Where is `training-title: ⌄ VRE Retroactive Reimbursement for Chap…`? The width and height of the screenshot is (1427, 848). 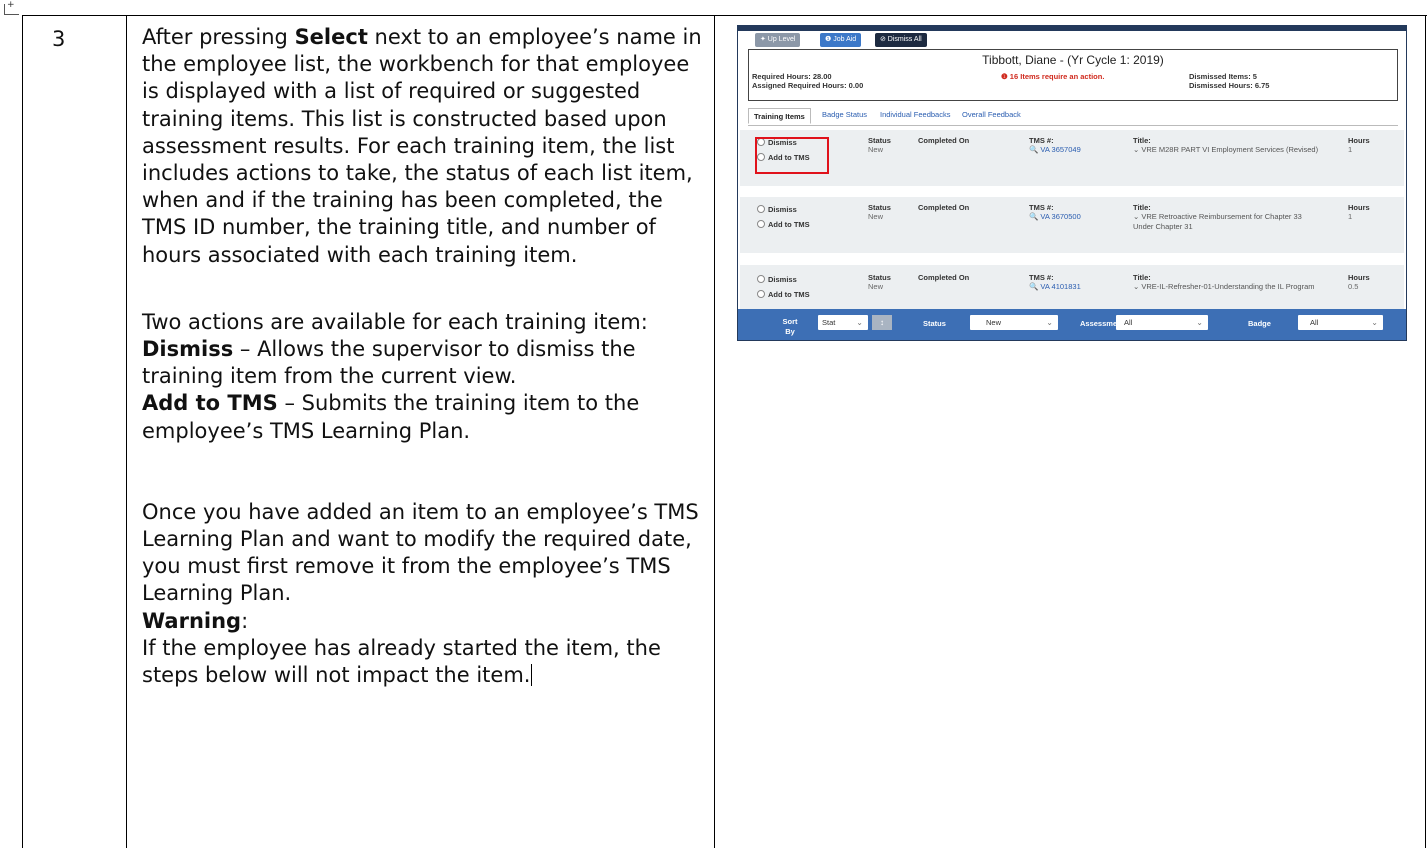
training-title: ⌄ VRE Retroactive Reimbursement for Chap… is located at coordinates (1228, 222).